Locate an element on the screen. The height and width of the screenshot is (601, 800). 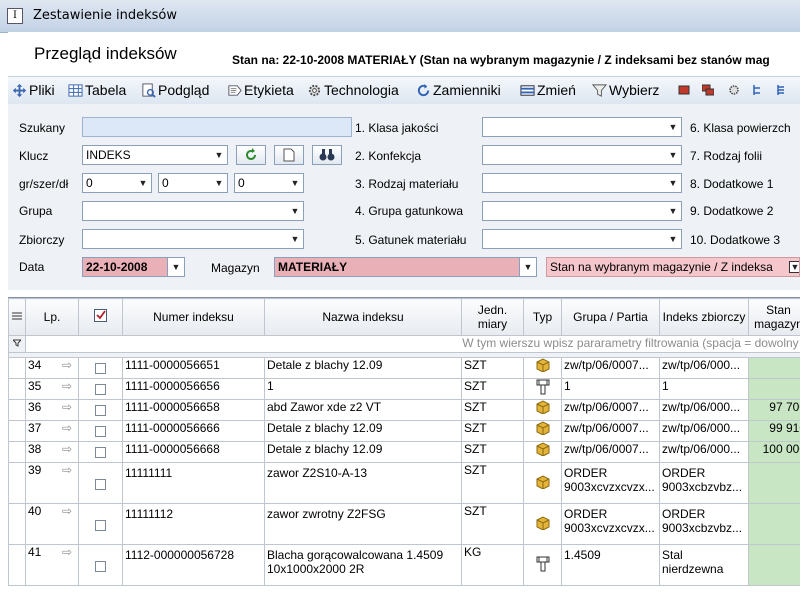
toolbar-pliki: Pliki is located at coordinates (33, 90).